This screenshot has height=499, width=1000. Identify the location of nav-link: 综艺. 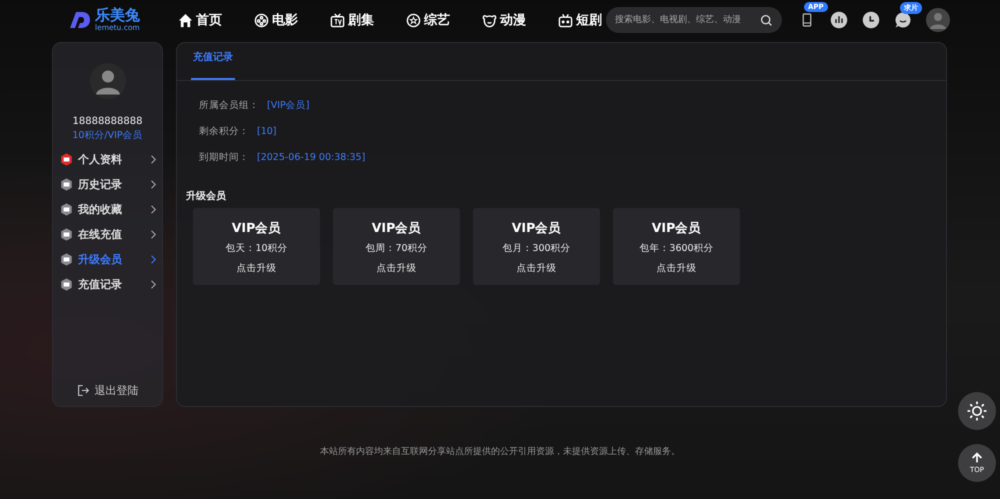
(428, 20).